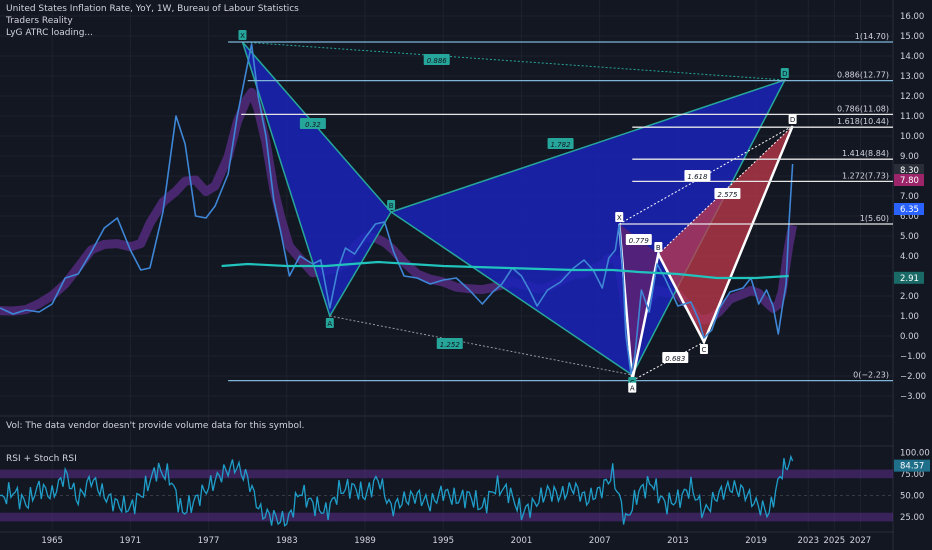 This screenshot has height=550, width=932. I want to click on fib-level-label: 1.414(8.84), so click(865, 153).